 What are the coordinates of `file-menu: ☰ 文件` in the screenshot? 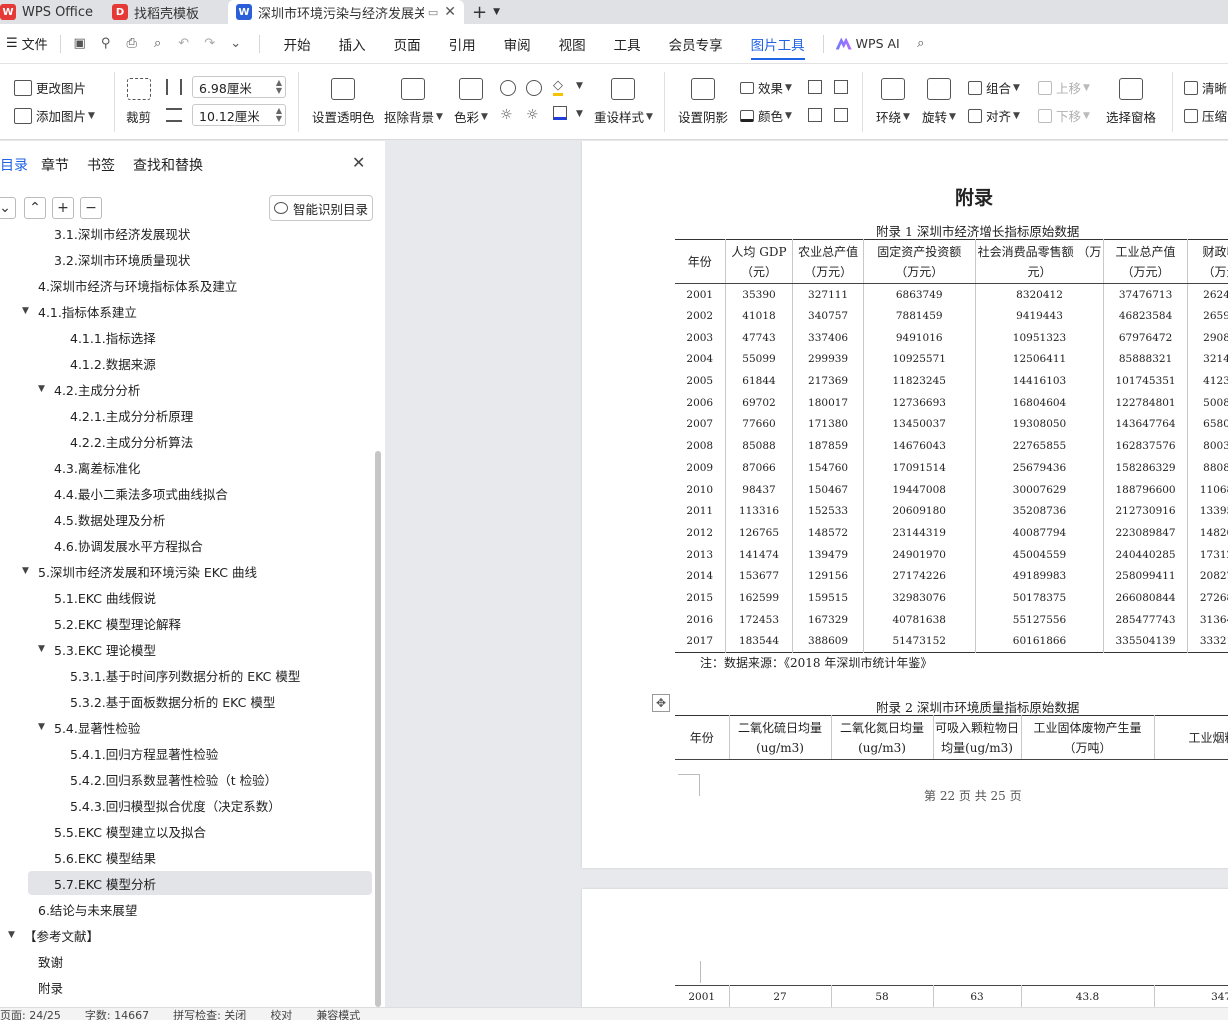 It's located at (27, 43).